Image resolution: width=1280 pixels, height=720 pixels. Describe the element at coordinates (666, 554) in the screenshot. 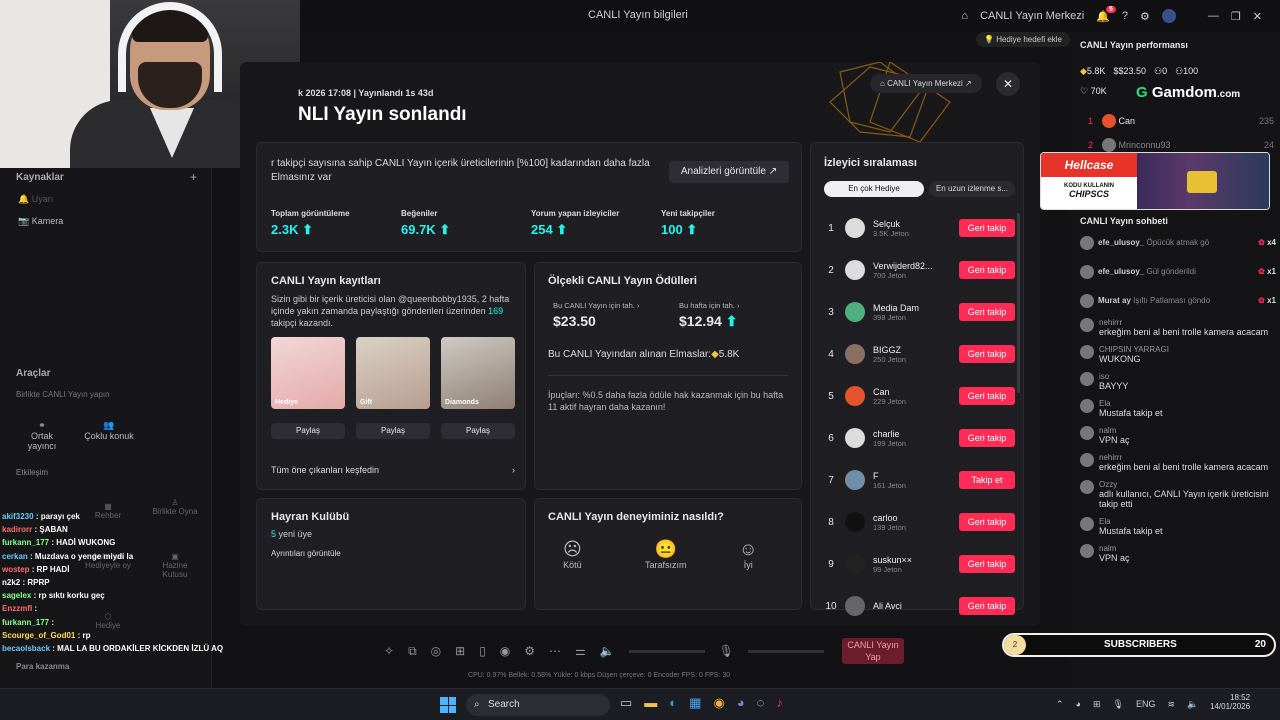

I see `feedback-neutral: 😐 Tarafsızım` at that location.